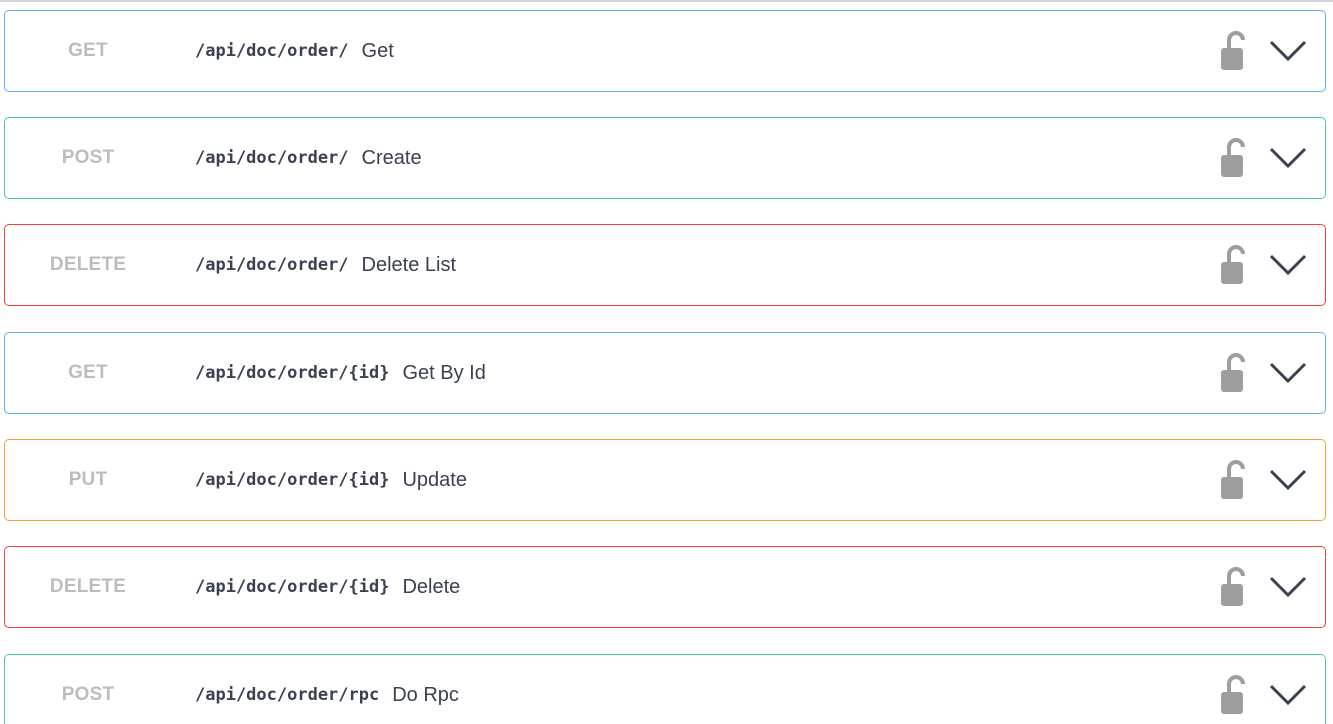 The height and width of the screenshot is (724, 1333). Describe the element at coordinates (88, 479) in the screenshot. I see `method-badge: PUT` at that location.